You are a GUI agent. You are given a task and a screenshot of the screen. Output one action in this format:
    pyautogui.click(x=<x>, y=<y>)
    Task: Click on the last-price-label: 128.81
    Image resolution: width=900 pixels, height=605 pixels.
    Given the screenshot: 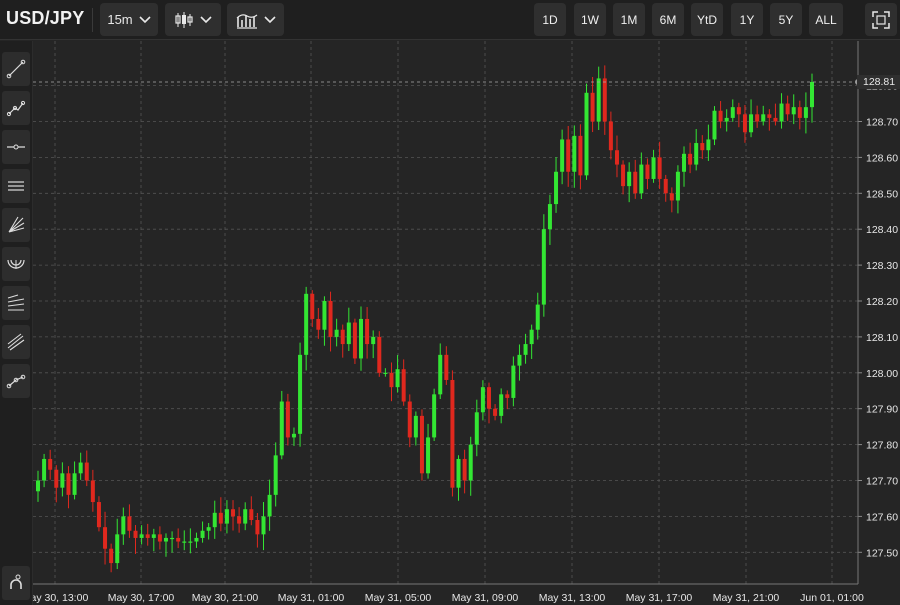 What is the action you would take?
    pyautogui.click(x=878, y=82)
    